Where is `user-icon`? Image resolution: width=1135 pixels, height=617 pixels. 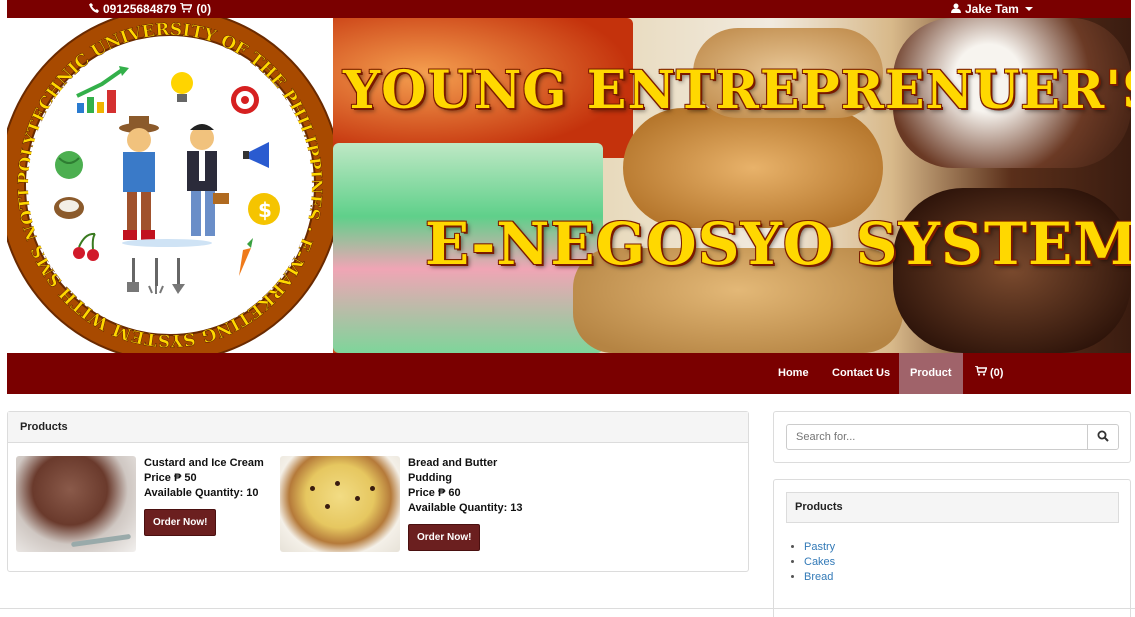 user-icon is located at coordinates (956, 9).